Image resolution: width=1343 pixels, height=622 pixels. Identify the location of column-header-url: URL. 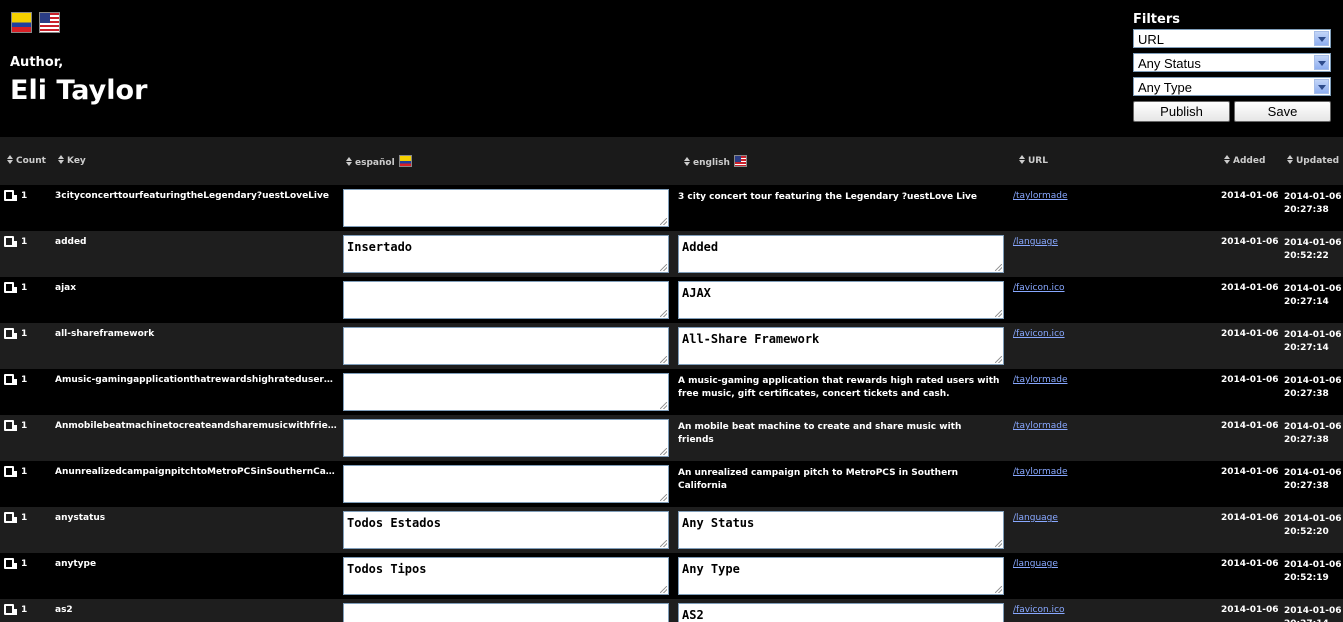
(1033, 160).